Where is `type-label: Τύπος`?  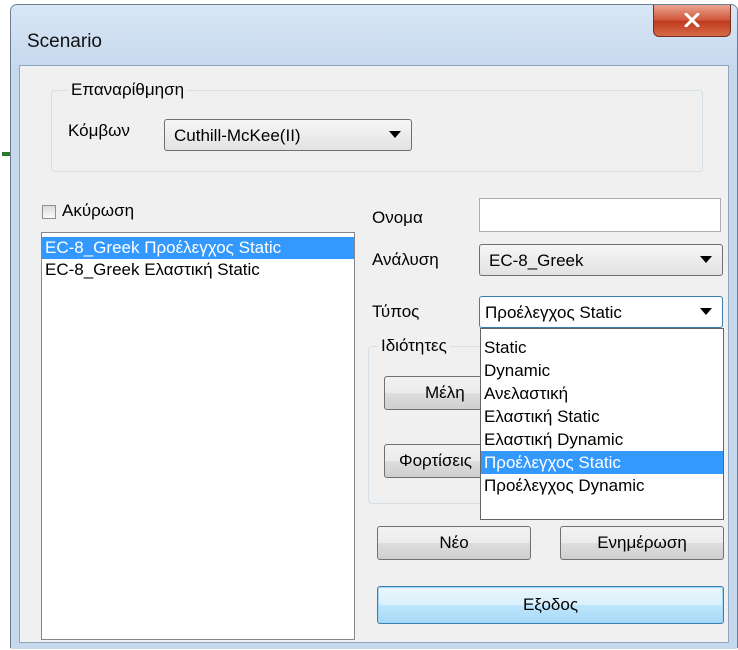
type-label: Τύπος is located at coordinates (396, 311).